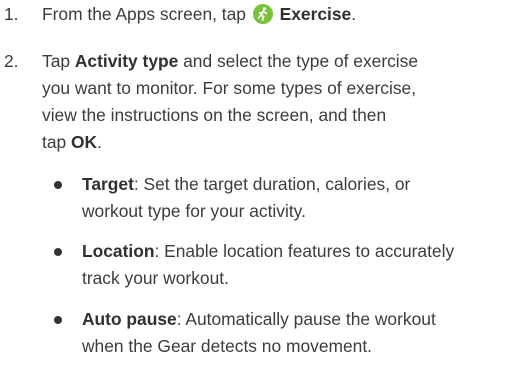 This screenshot has height=377, width=521. I want to click on bullet-term: Location, so click(118, 251).